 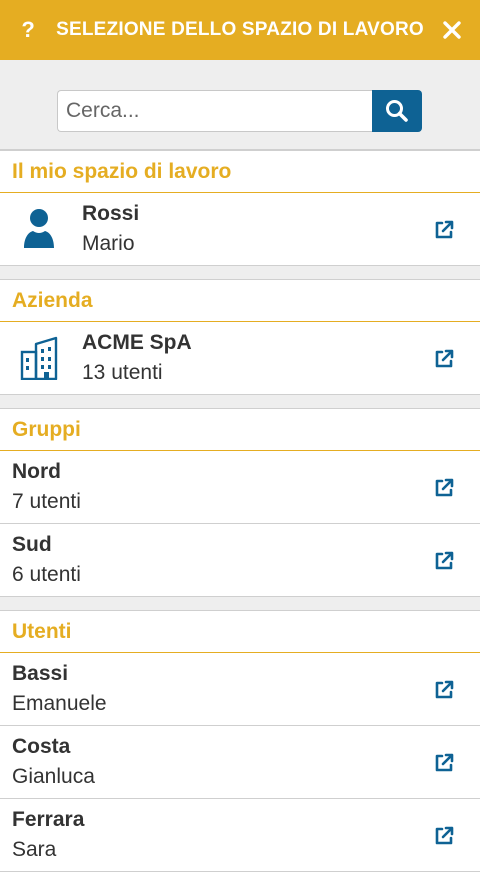 What do you see at coordinates (32, 544) in the screenshot?
I see `item-name: Sud` at bounding box center [32, 544].